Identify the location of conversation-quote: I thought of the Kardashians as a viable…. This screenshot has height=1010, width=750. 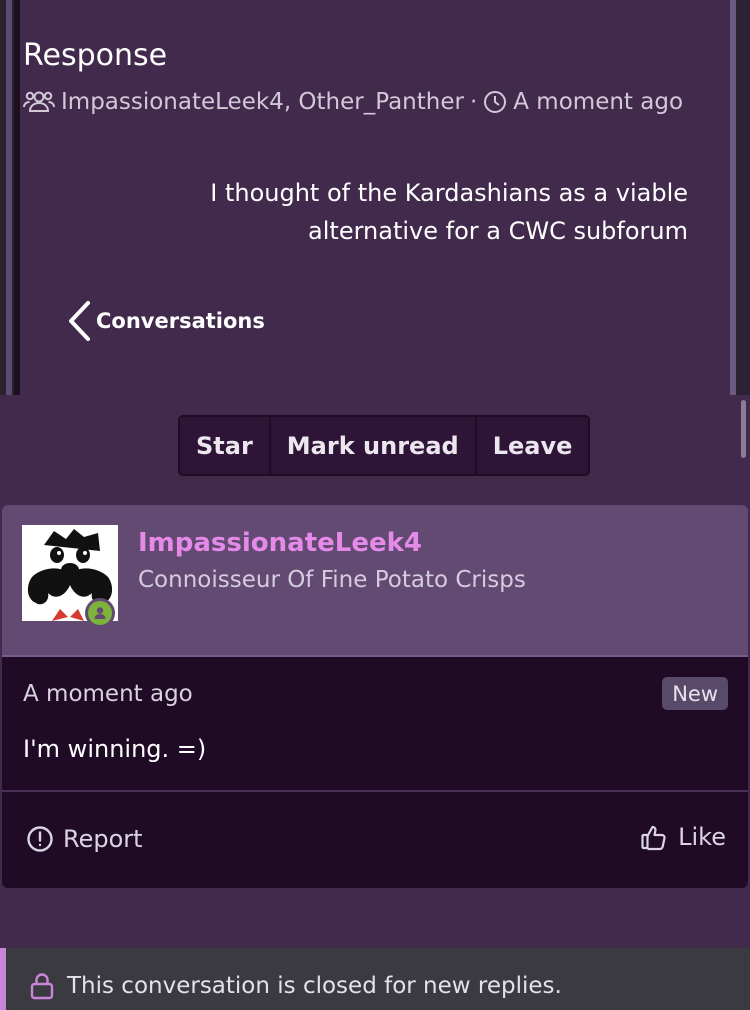
(449, 212).